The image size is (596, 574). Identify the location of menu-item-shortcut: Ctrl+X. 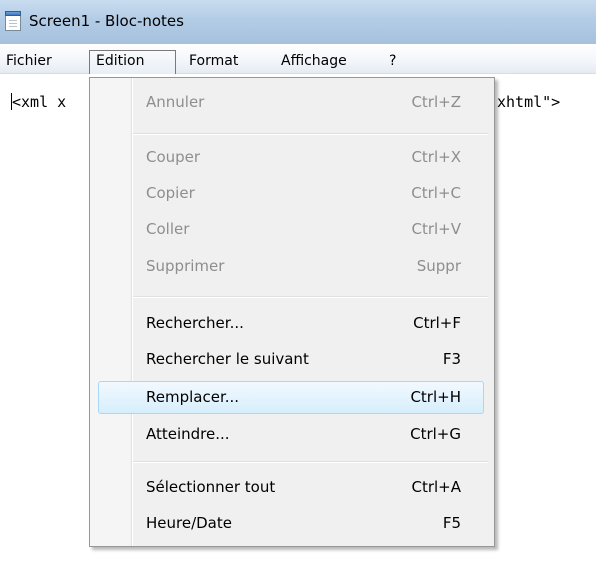
(436, 157).